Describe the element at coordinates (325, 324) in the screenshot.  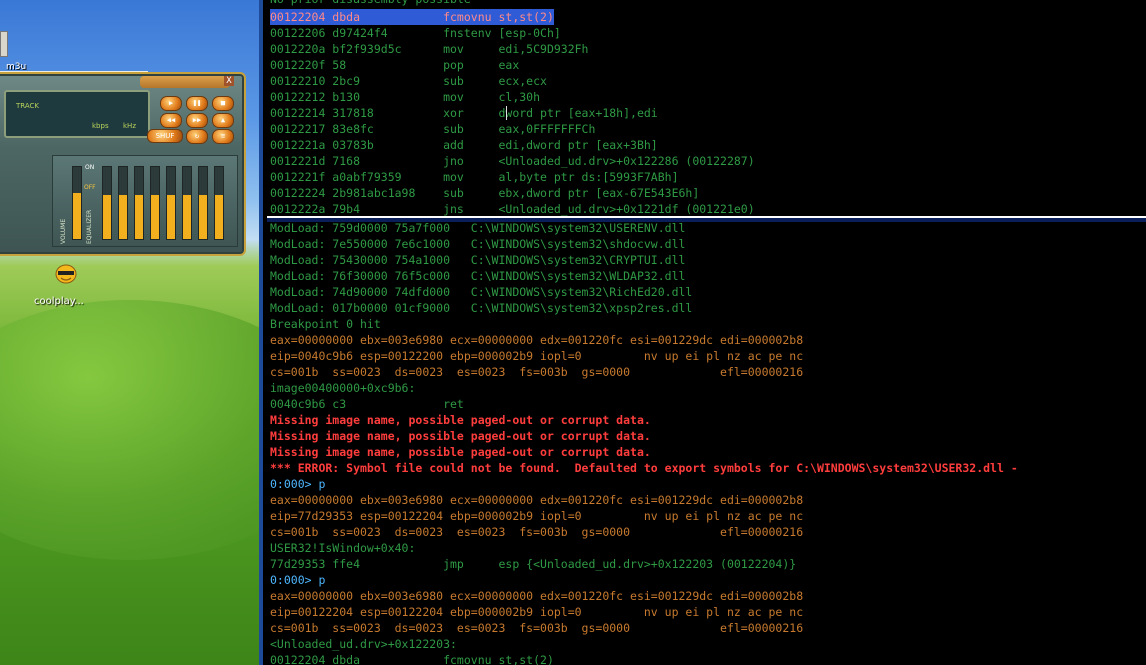
I see `output-line: Breakpoint 0 hit` at that location.